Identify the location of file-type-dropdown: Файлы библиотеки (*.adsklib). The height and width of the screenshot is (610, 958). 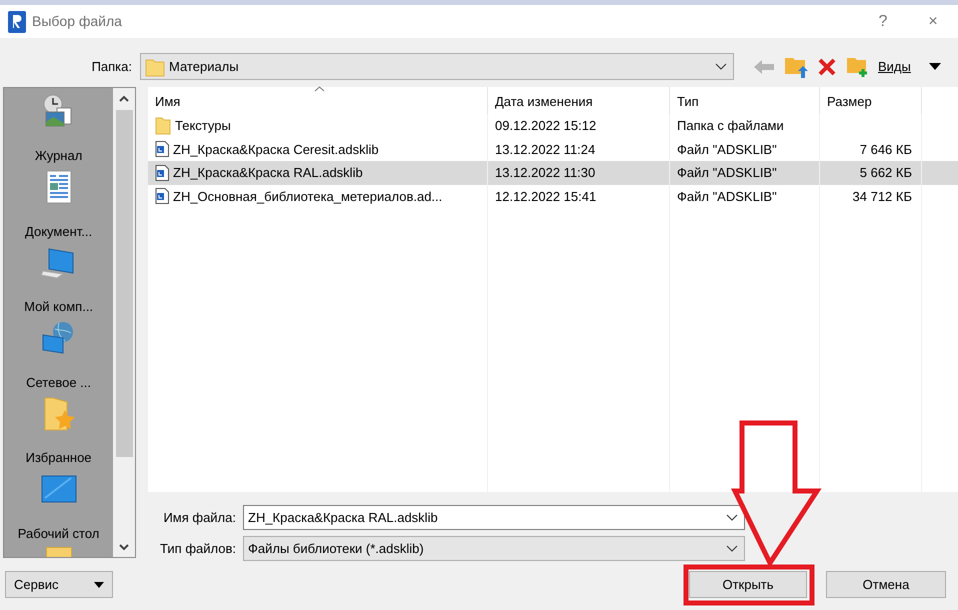
(494, 548).